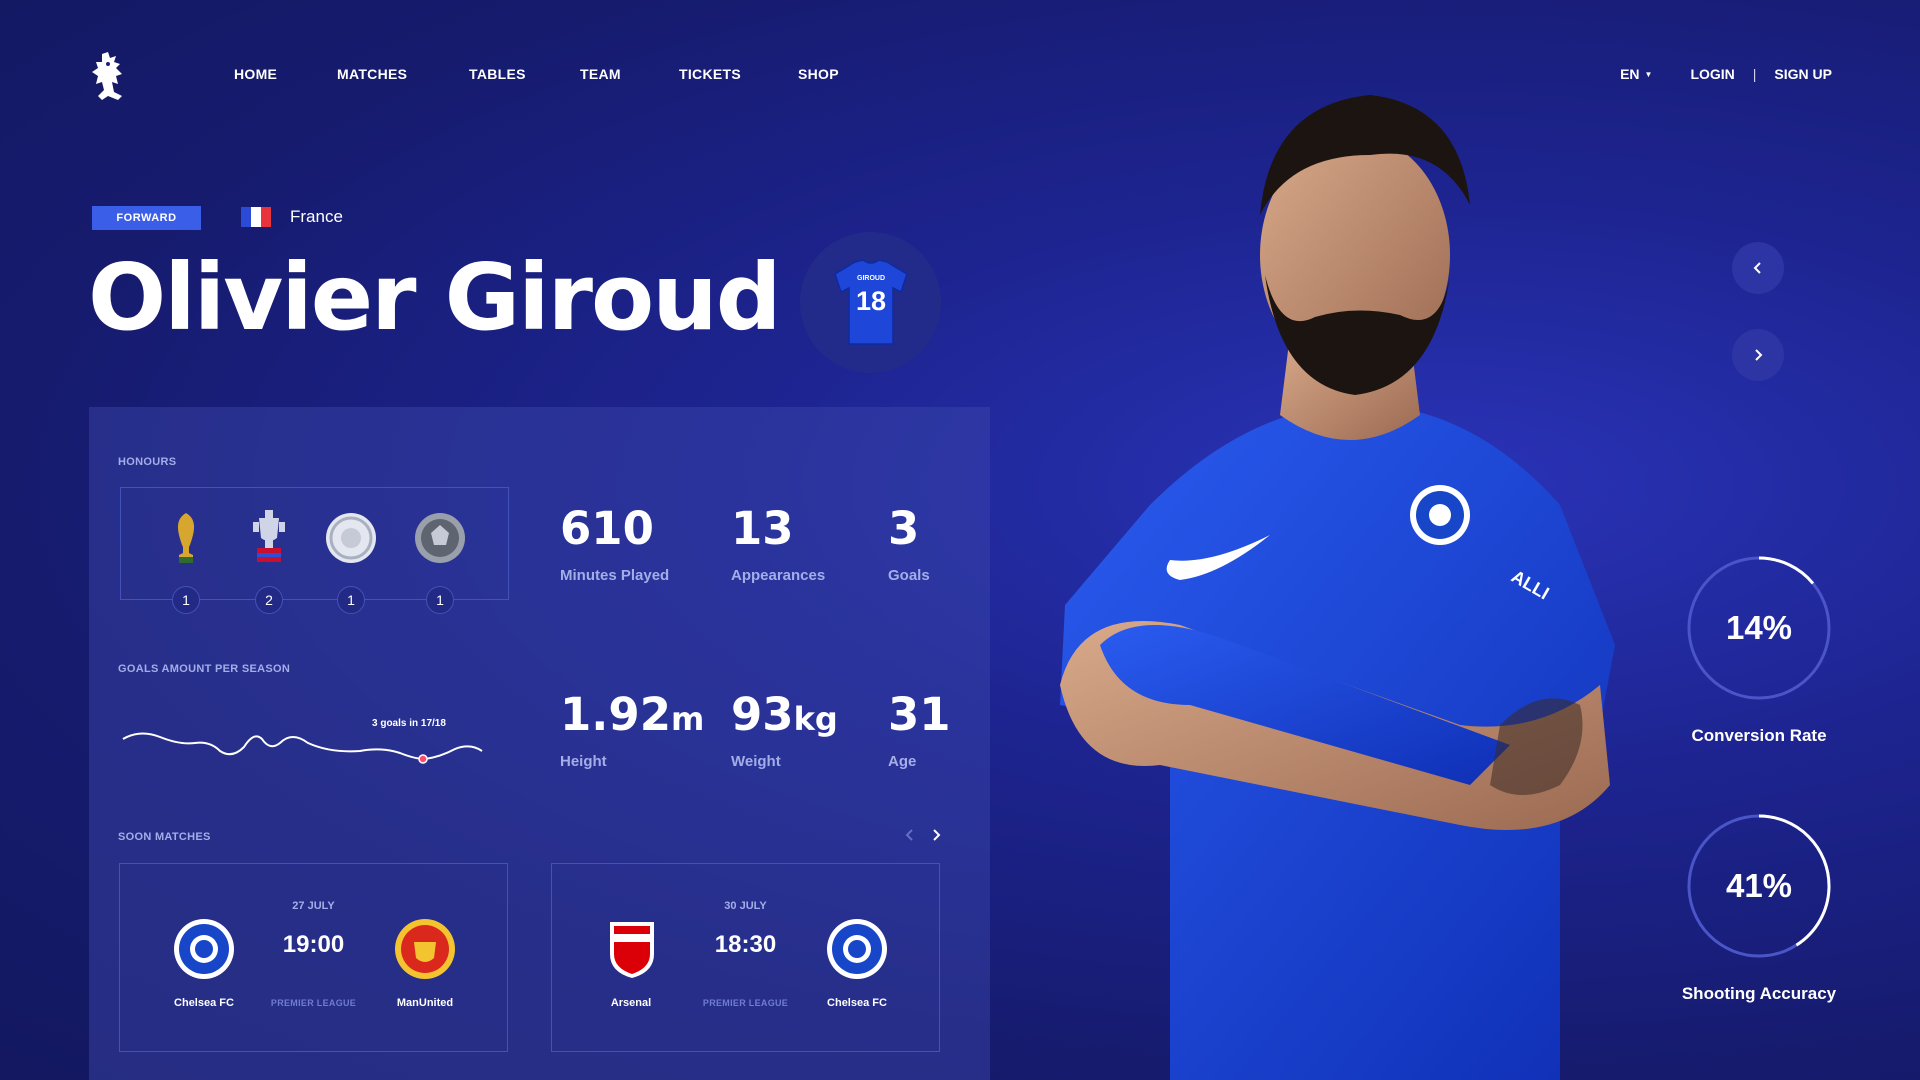  I want to click on away-team-name: ManUnited, so click(425, 1003).